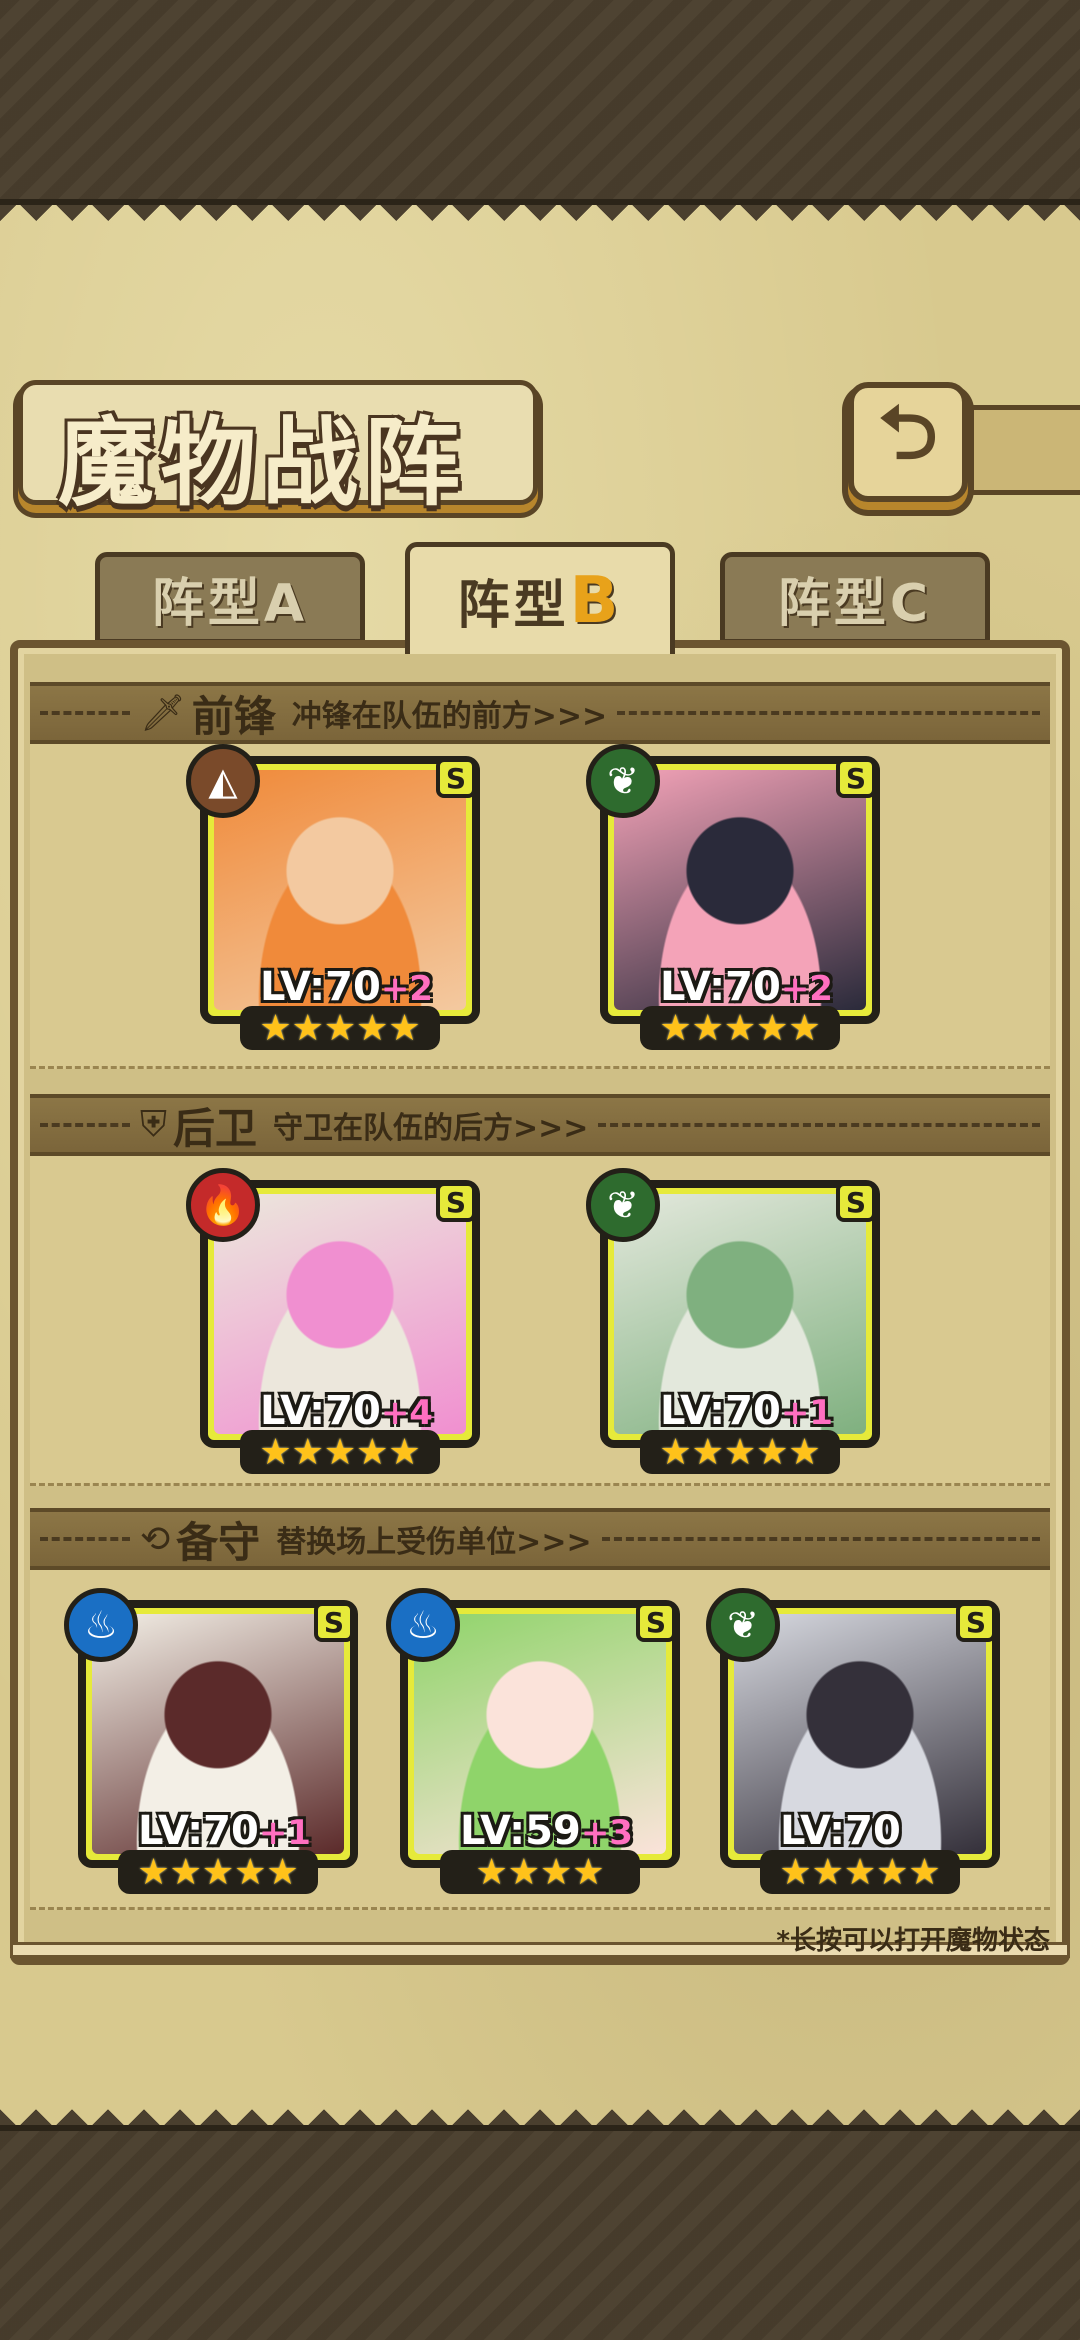 This screenshot has width=1080, height=2340. I want to click on page-title: 魔物战阵, so click(262, 462).